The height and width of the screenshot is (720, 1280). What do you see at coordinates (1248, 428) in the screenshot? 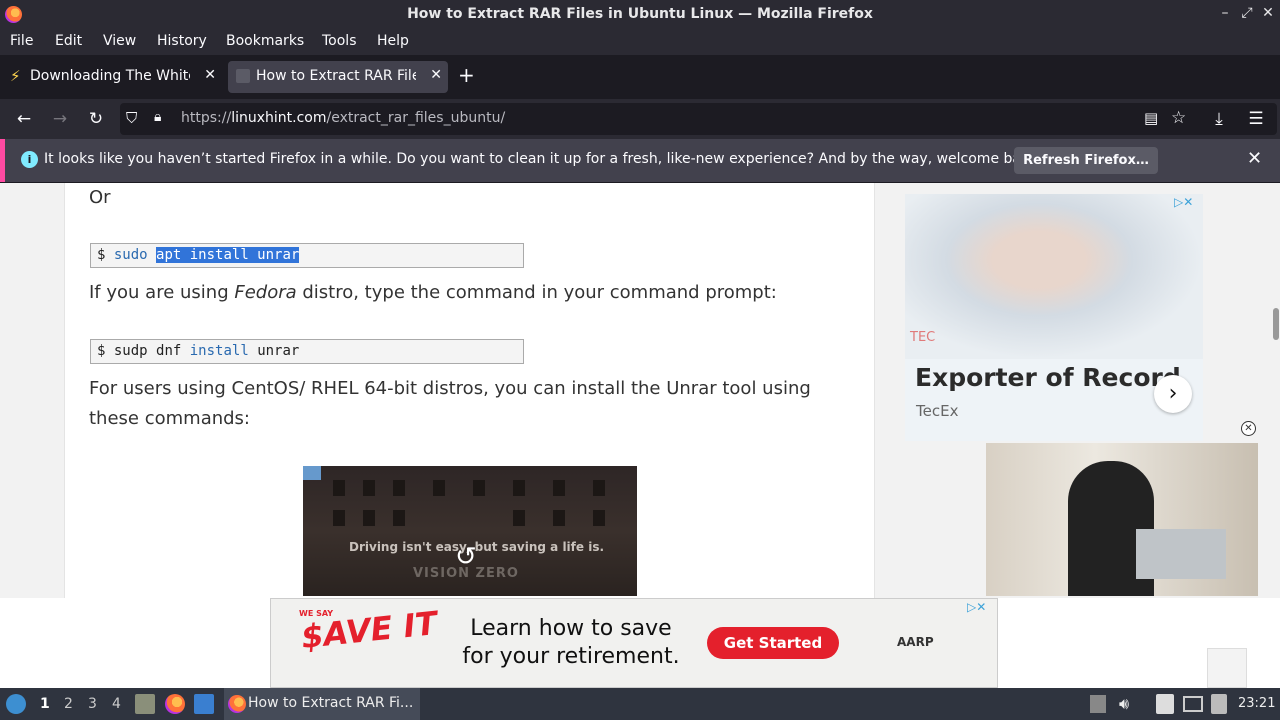
I see `close-video-icon: ✕` at bounding box center [1248, 428].